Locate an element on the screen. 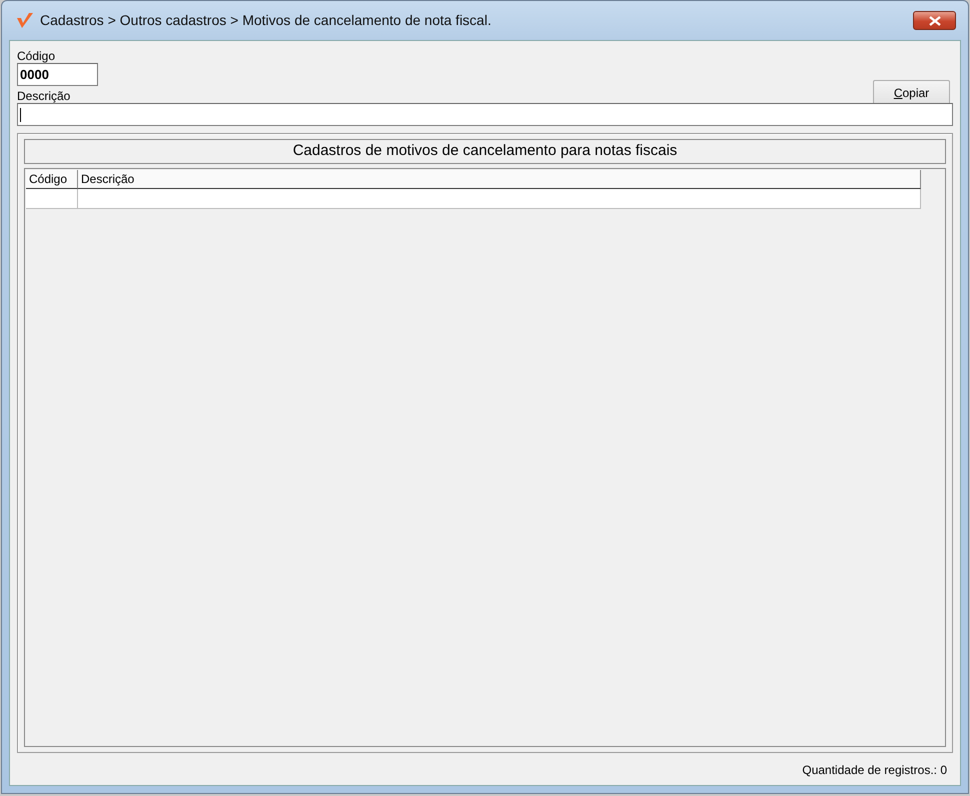 Image resolution: width=970 pixels, height=796 pixels. code-field: 0000 is located at coordinates (57, 74).